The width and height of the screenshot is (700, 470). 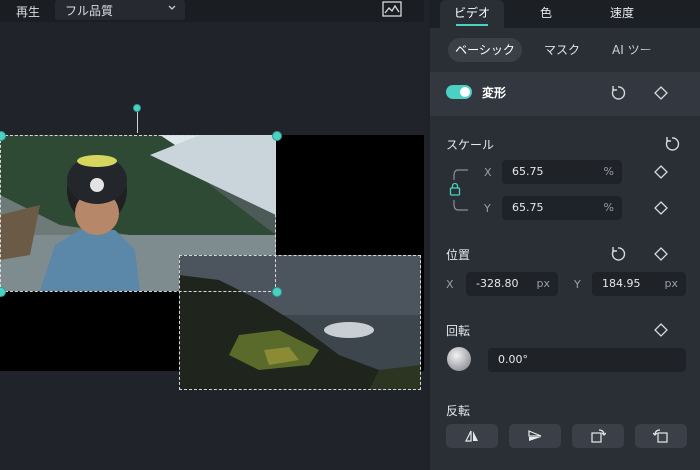 What do you see at coordinates (546, 14) in the screenshot?
I see `tab-color: 色` at bounding box center [546, 14].